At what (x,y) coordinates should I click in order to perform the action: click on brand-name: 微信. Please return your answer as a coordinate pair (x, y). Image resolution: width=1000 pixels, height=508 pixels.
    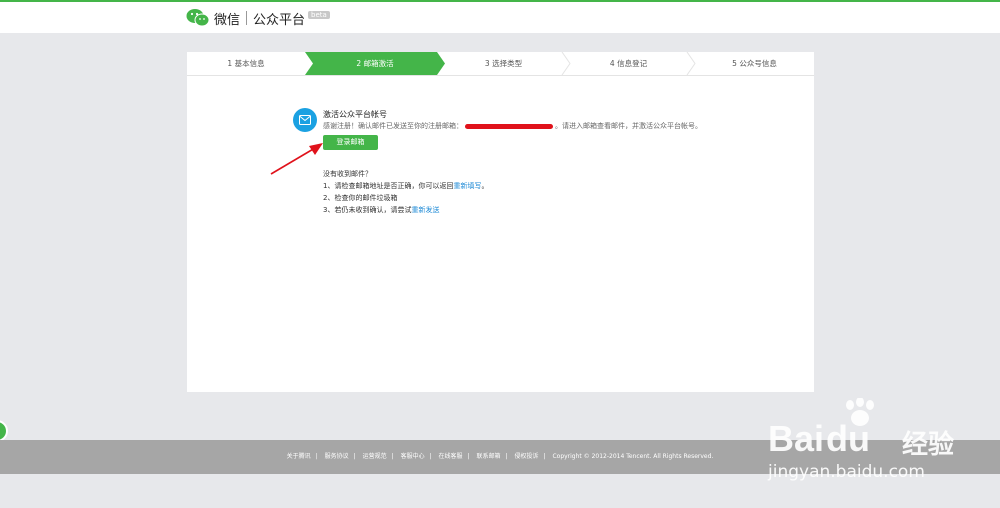
    Looking at the image, I should click on (227, 20).